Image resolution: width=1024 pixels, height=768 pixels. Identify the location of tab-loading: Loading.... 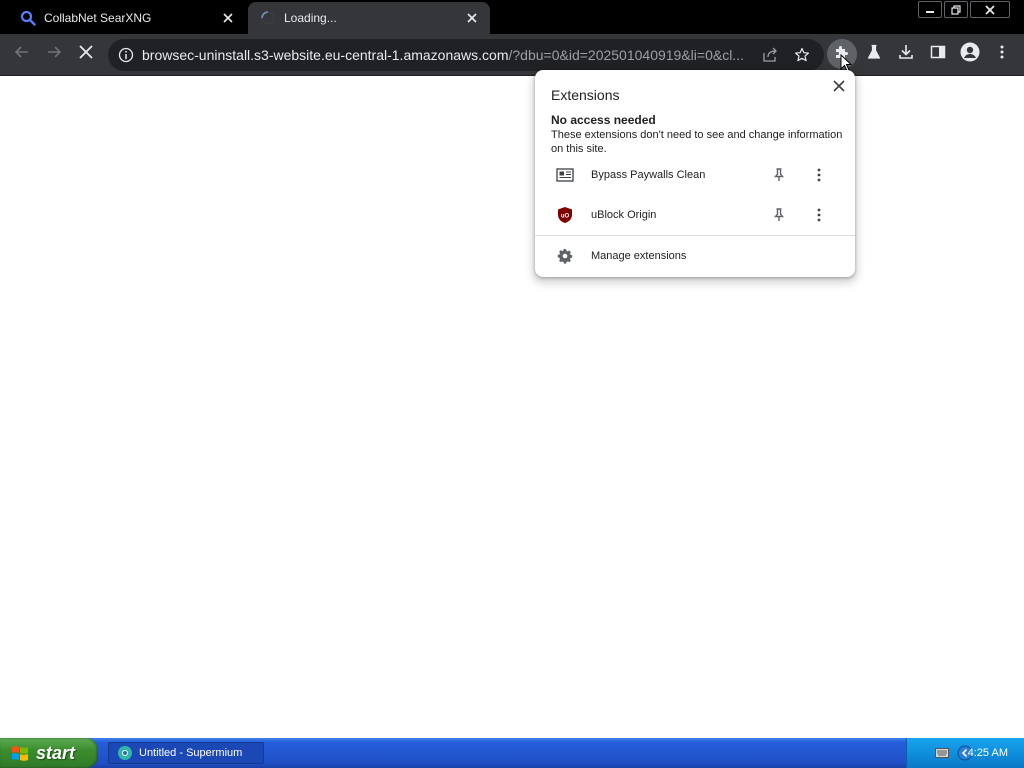
(369, 18).